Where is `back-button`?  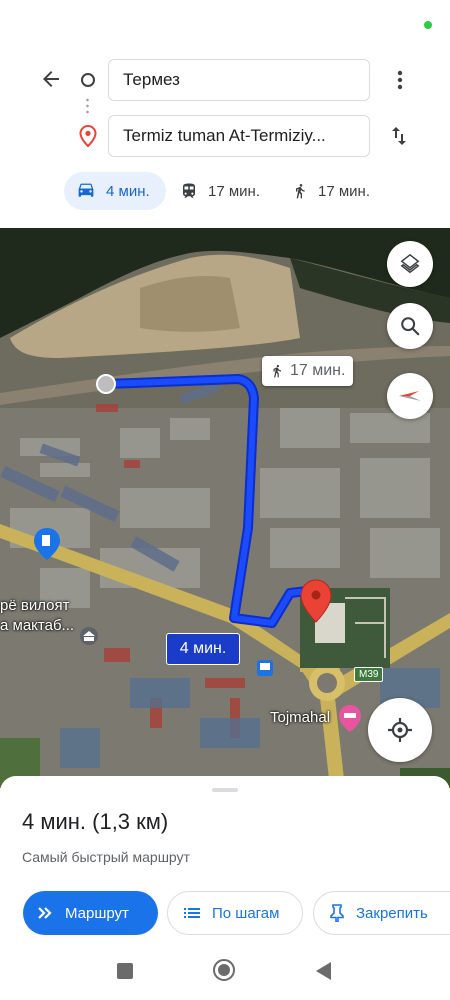
back-button is located at coordinates (51, 79).